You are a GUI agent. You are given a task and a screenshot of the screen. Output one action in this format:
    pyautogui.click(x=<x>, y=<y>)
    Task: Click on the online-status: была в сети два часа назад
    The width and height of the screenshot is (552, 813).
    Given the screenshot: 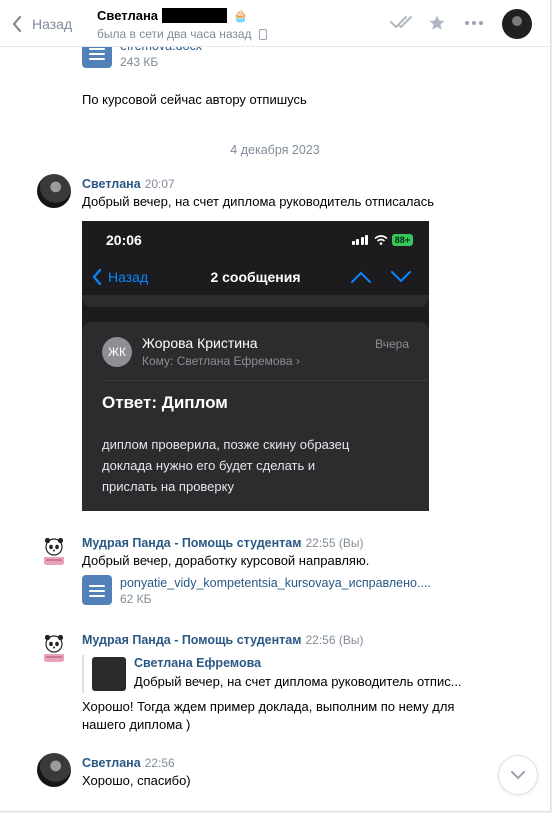 What is the action you would take?
    pyautogui.click(x=182, y=34)
    